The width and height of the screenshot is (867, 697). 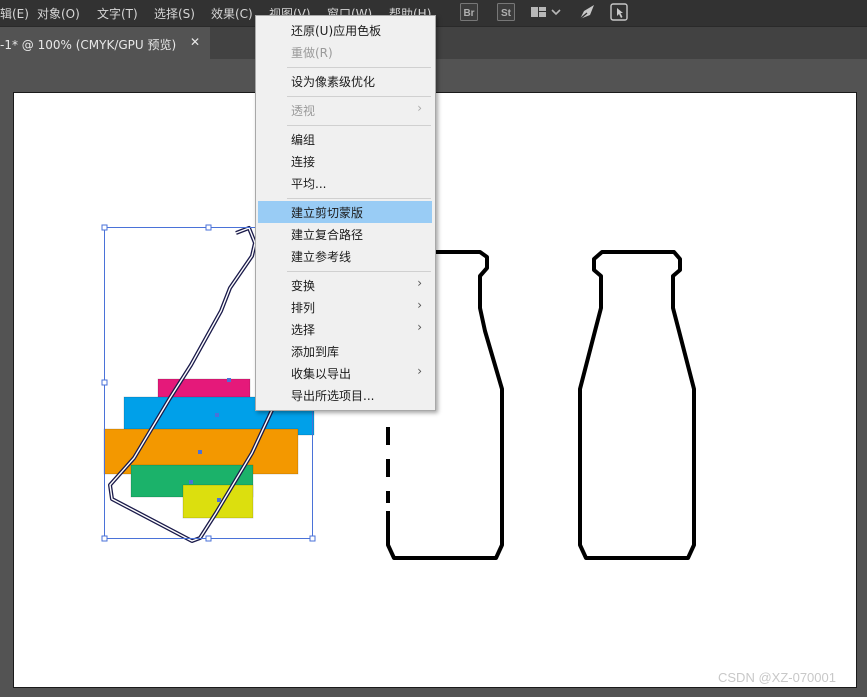 I want to click on menu-item-pixel-optimize: 设为像素级优化, so click(x=345, y=81).